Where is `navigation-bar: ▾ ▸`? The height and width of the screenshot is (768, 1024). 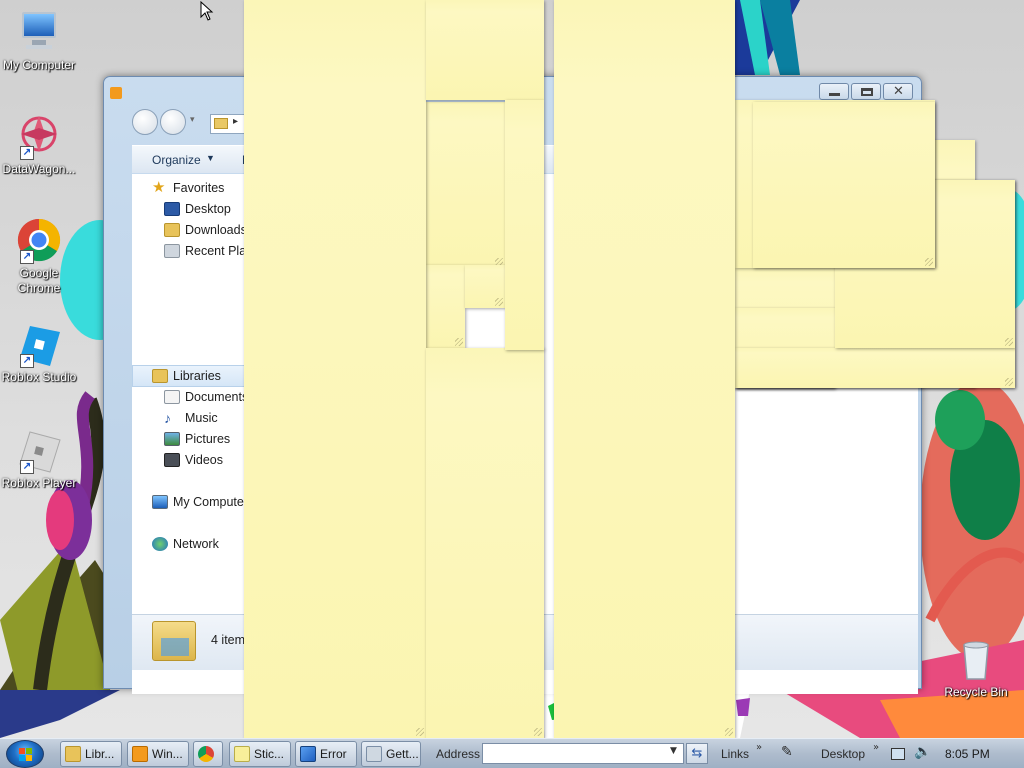
navigation-bar: ▾ ▸ is located at coordinates (192, 122).